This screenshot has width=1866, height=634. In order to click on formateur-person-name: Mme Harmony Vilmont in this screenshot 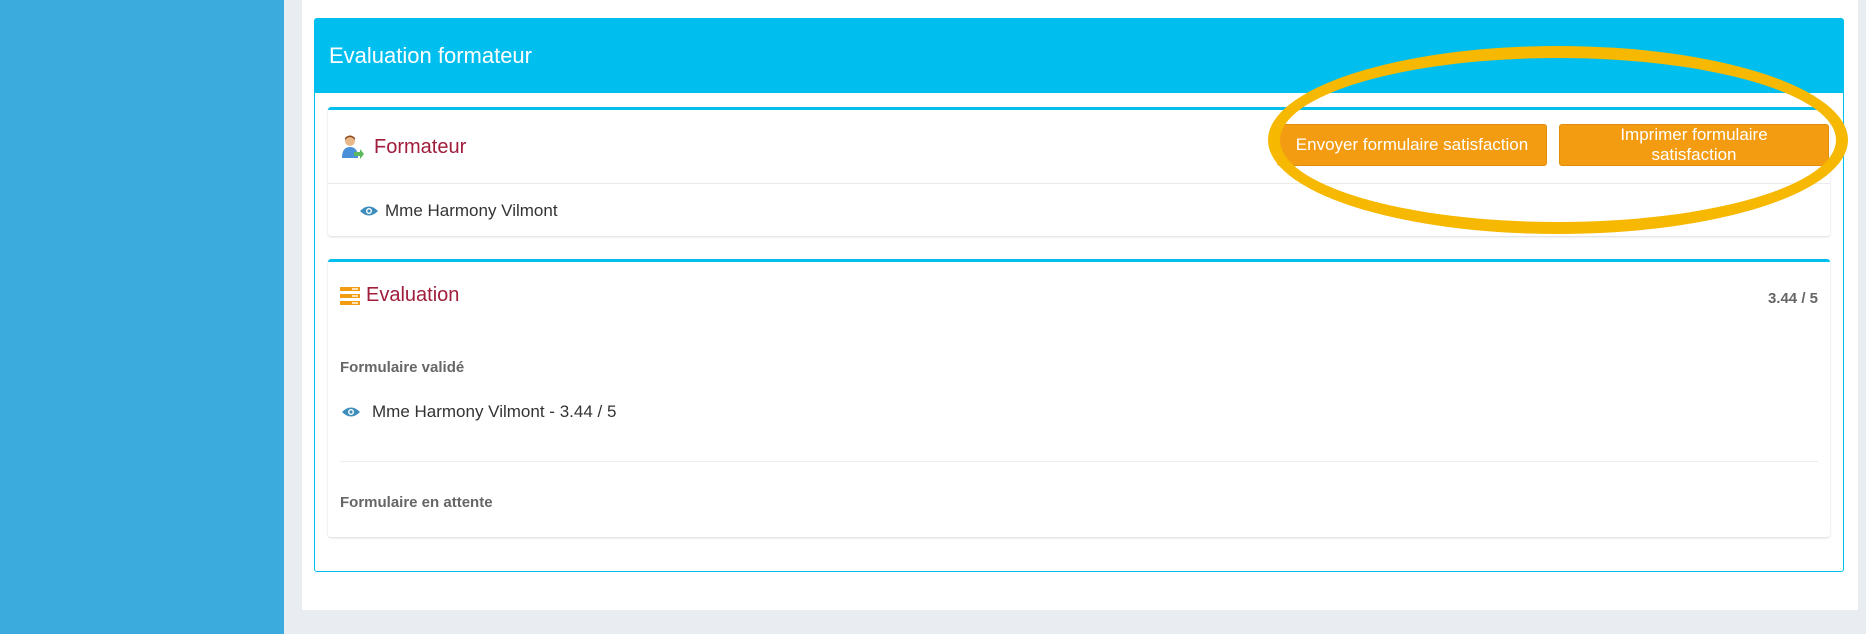, I will do `click(471, 211)`.